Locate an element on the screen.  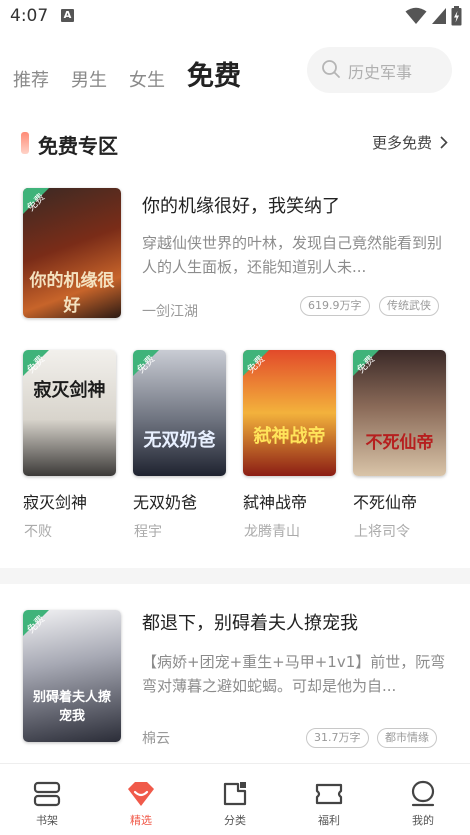
book-cover: 免费 弑神战帝 is located at coordinates (289, 413).